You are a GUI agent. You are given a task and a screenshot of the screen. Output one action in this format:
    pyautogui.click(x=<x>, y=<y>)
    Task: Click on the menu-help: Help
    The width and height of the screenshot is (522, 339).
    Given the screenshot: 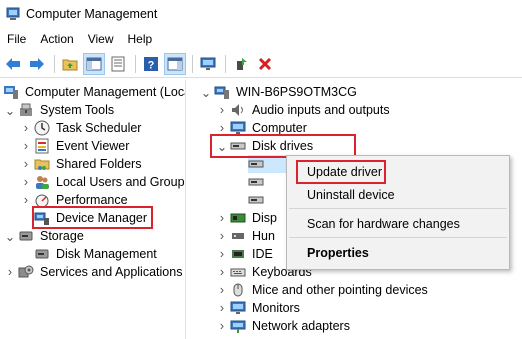 What is the action you would take?
    pyautogui.click(x=140, y=39)
    